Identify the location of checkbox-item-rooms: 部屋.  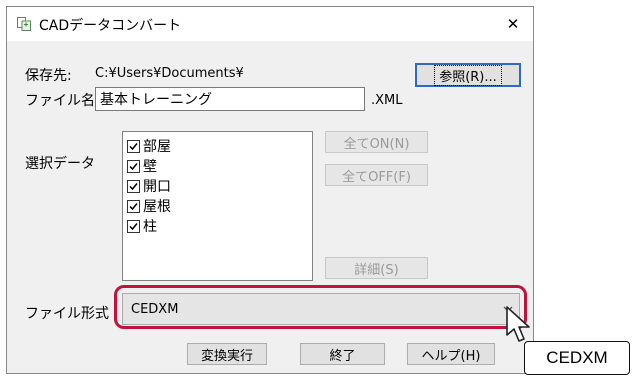
(149, 146).